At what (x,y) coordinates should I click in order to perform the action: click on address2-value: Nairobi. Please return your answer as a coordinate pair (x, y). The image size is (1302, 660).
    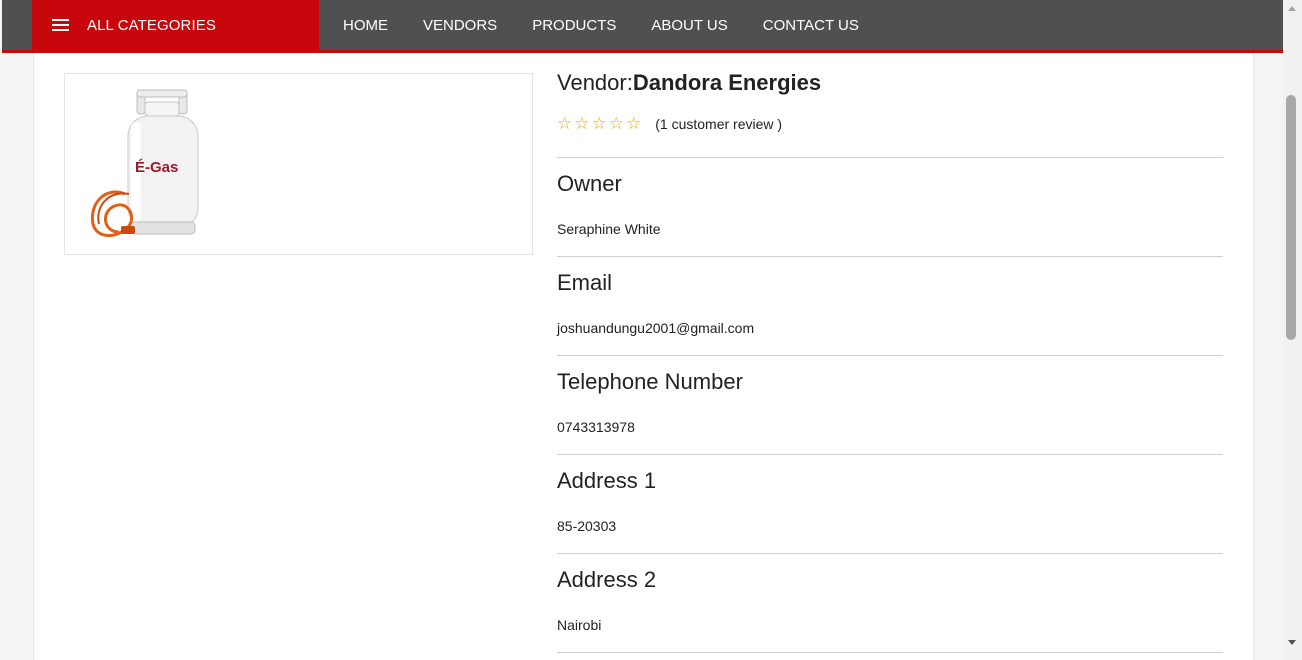
    Looking at the image, I should click on (579, 625).